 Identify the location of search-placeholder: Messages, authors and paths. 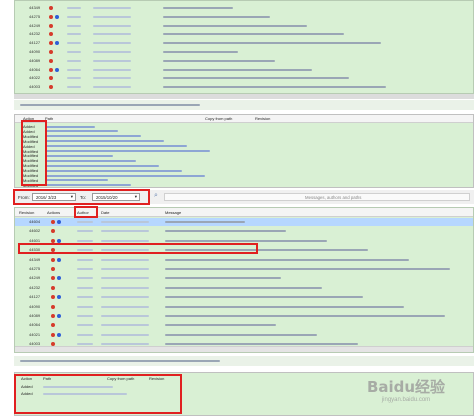
(333, 197).